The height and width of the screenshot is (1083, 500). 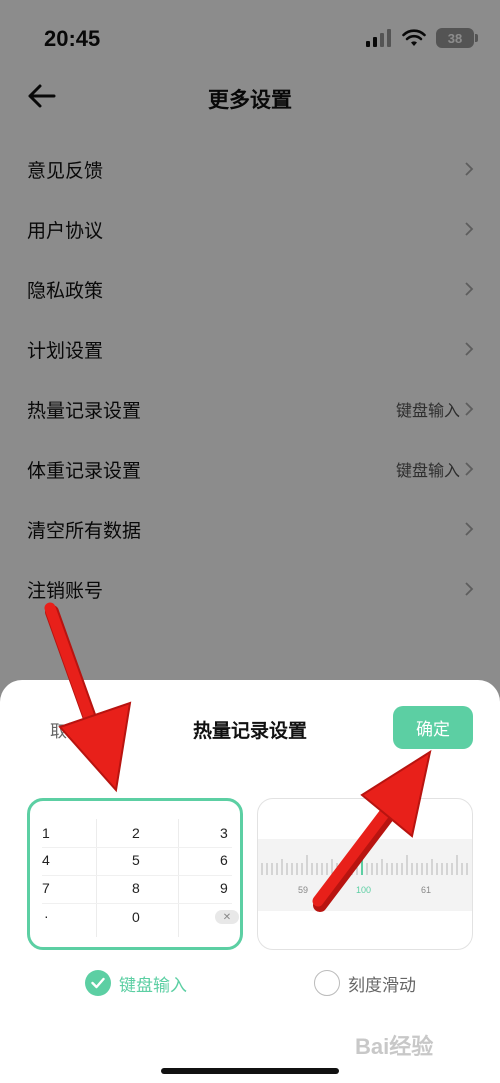 What do you see at coordinates (46, 860) in the screenshot?
I see `keypad-key: 4` at bounding box center [46, 860].